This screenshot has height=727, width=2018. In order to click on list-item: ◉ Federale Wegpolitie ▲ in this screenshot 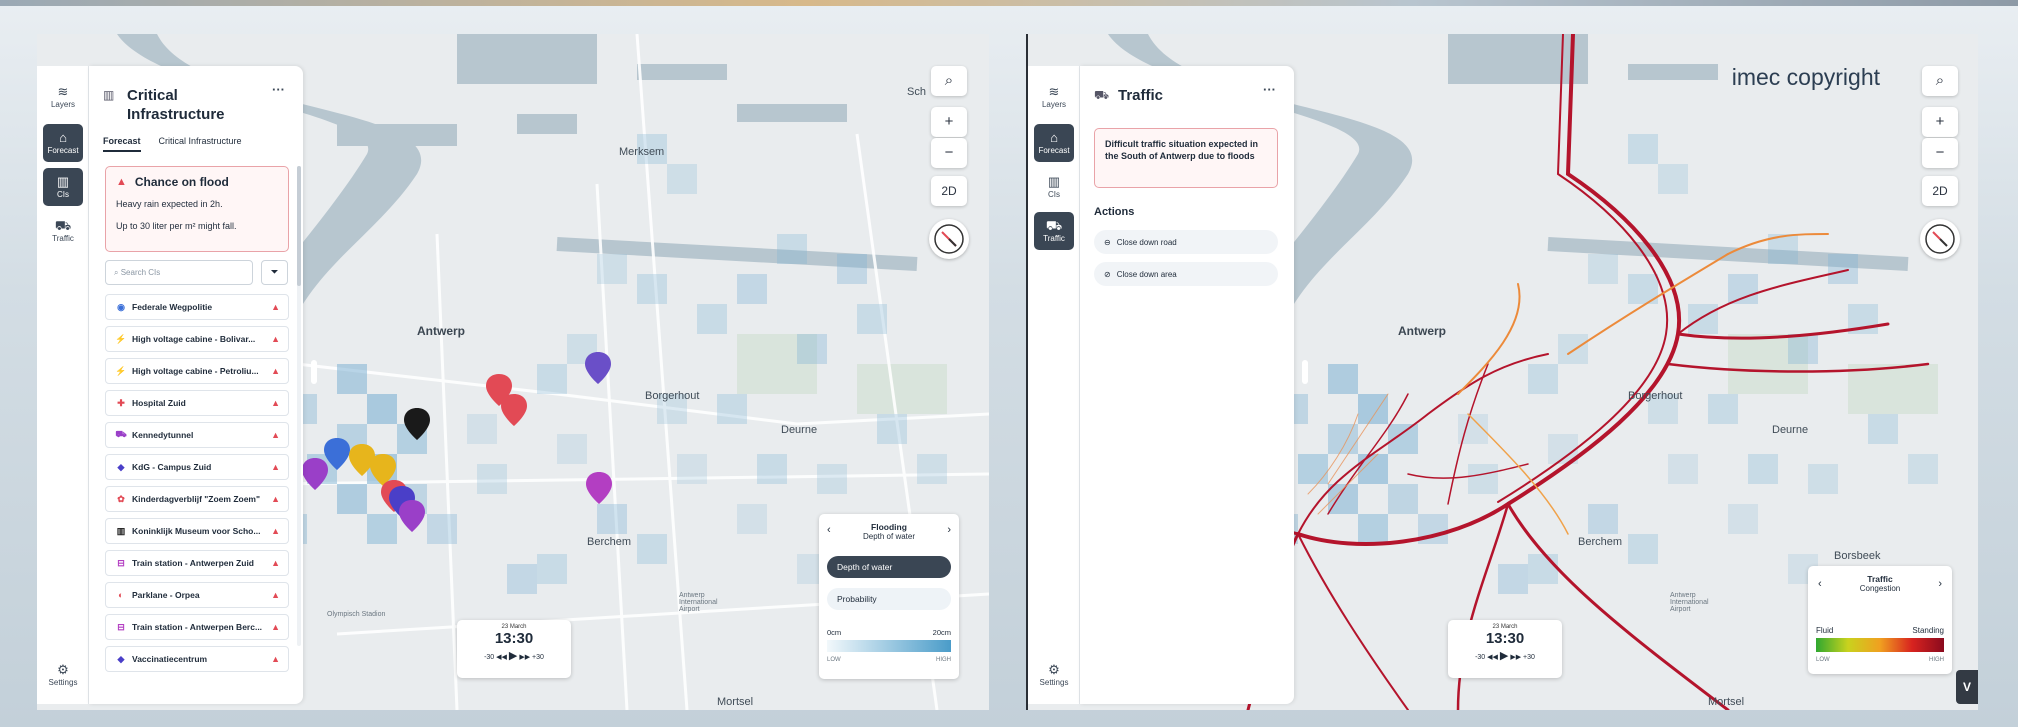, I will do `click(197, 307)`.